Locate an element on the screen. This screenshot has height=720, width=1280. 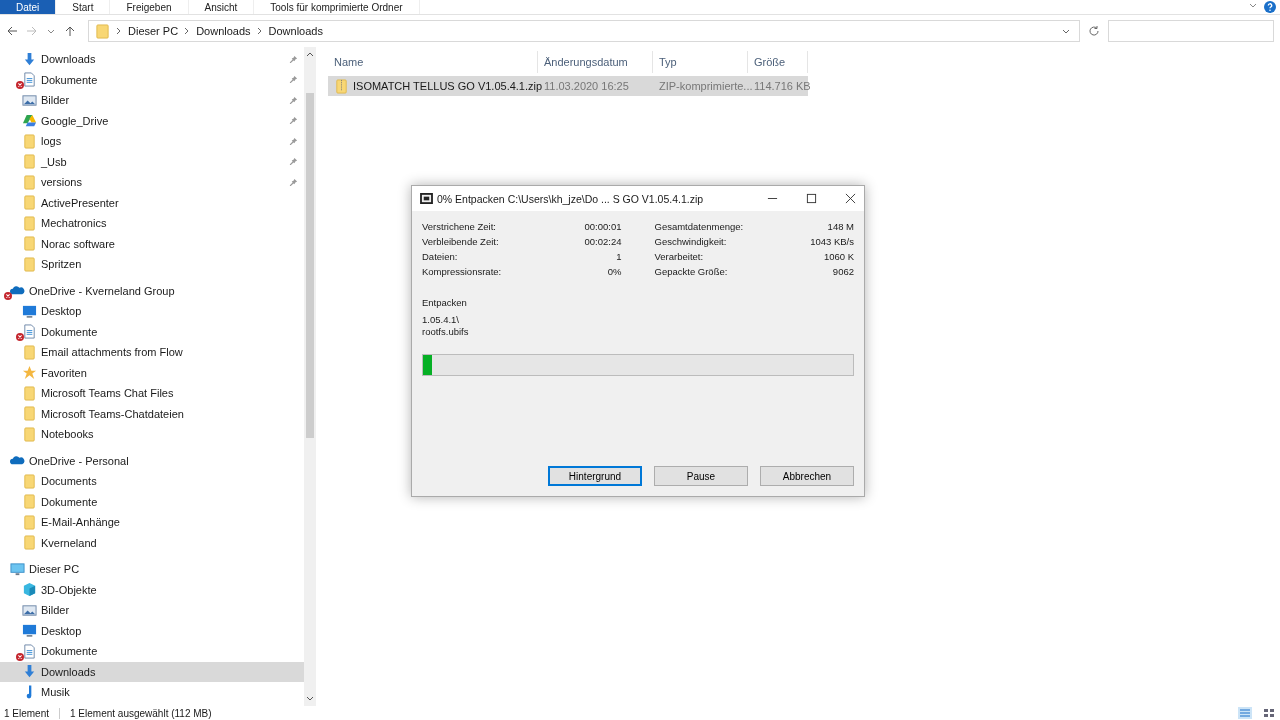
stat-label: Verbleibende Zeit: is located at coordinates (460, 241).